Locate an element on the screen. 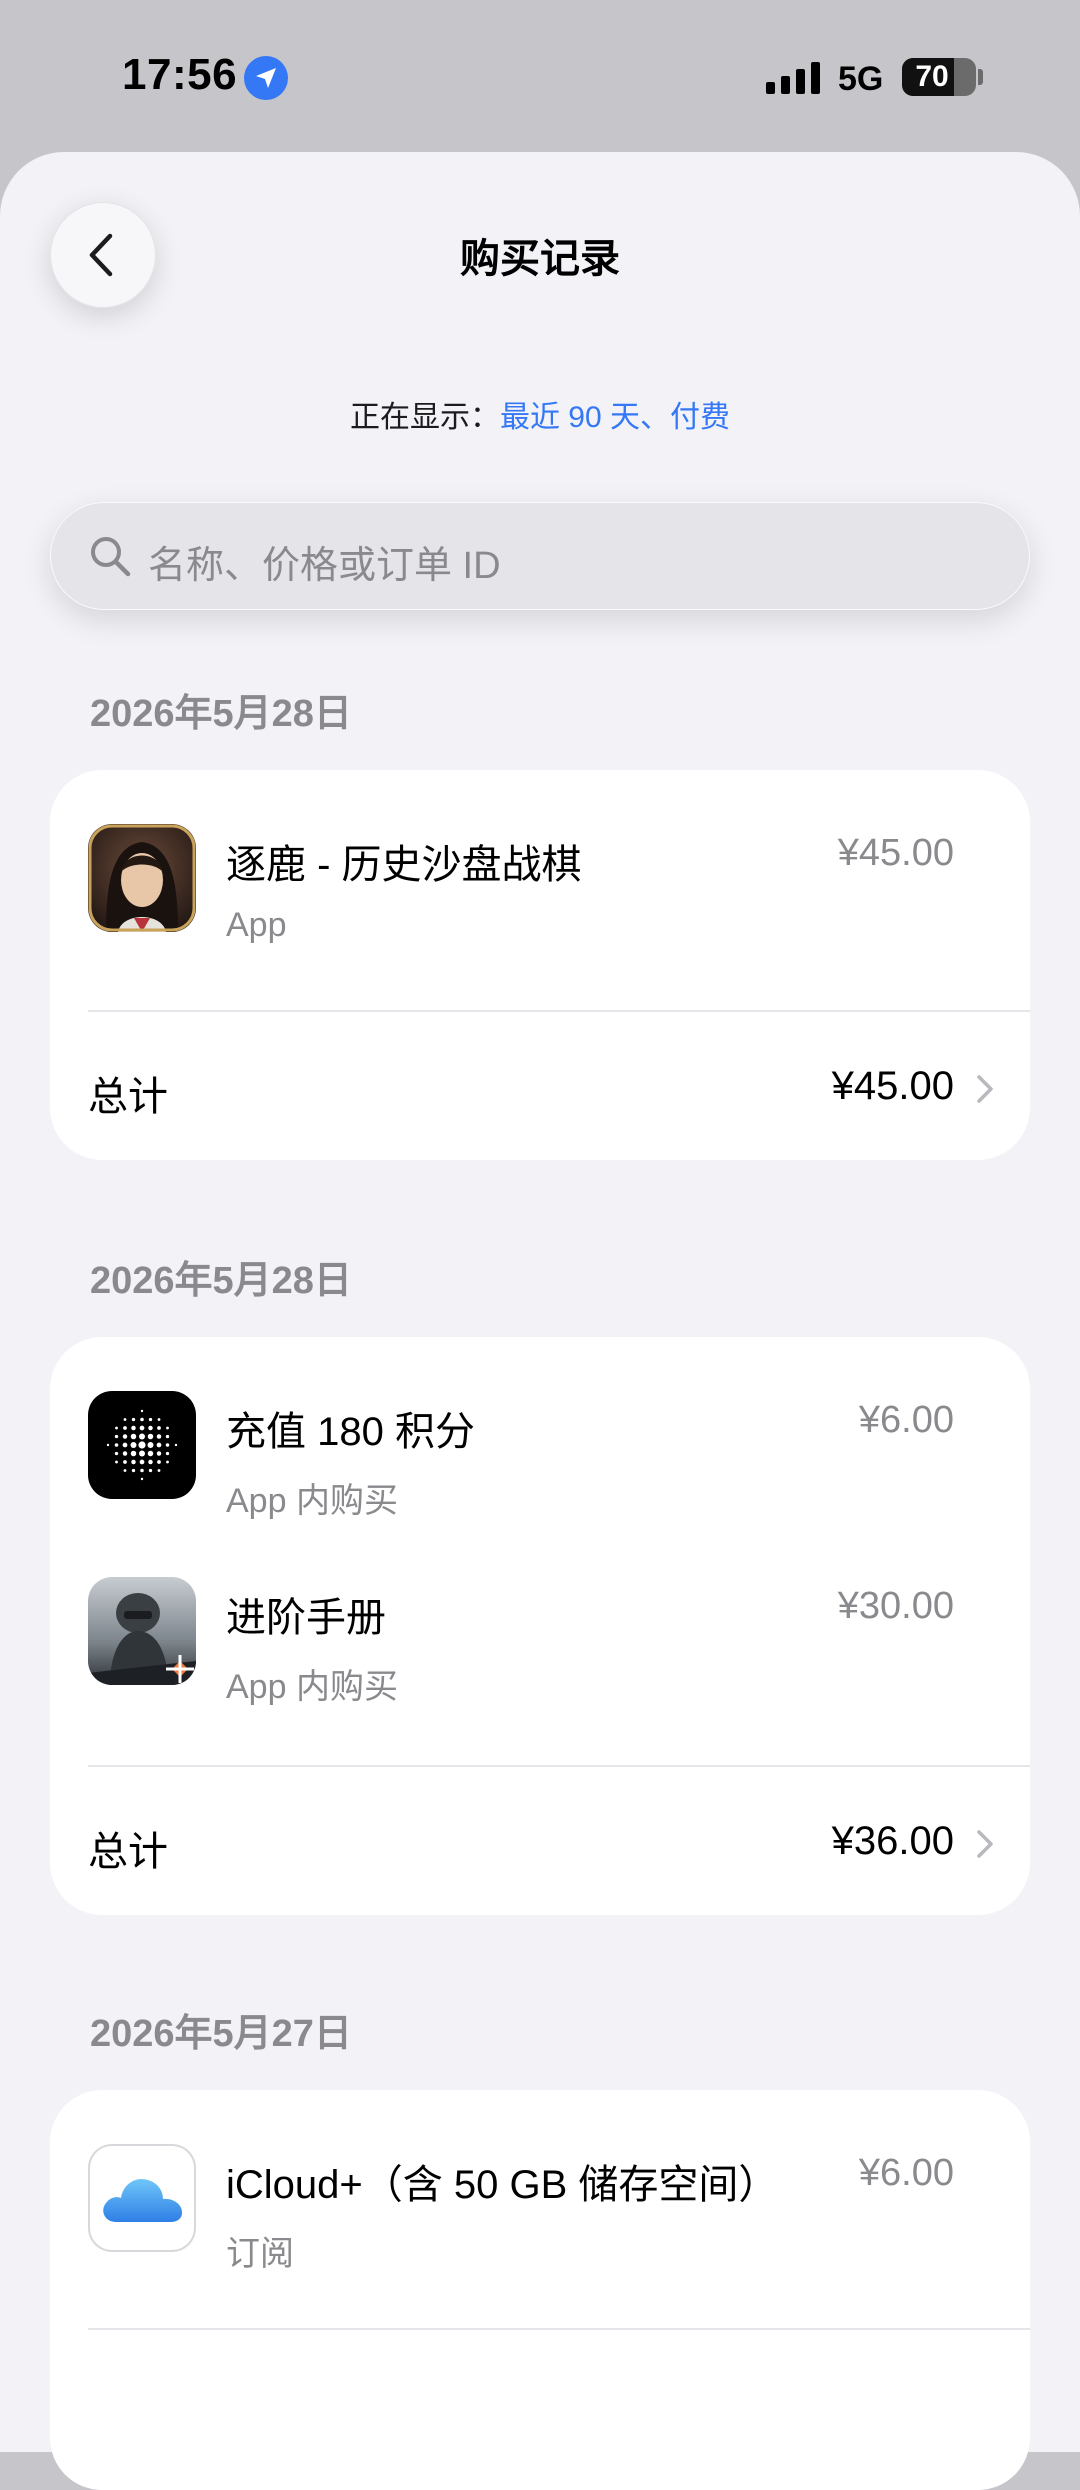 The width and height of the screenshot is (1080, 2490). item-name: iCloud+（含 50 GB 储存空间） is located at coordinates (502, 2185).